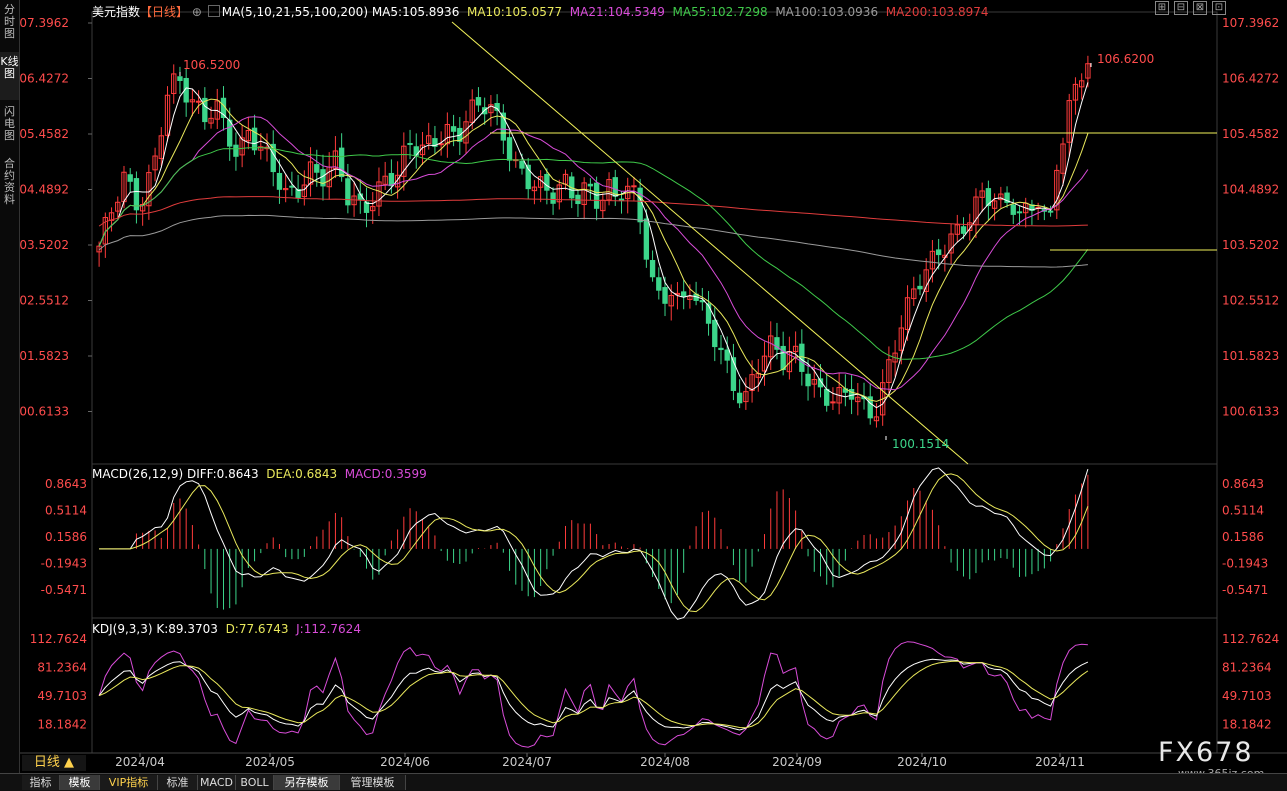 The height and width of the screenshot is (791, 1287). I want to click on period-select-button: 日线 ▲, so click(54, 763).